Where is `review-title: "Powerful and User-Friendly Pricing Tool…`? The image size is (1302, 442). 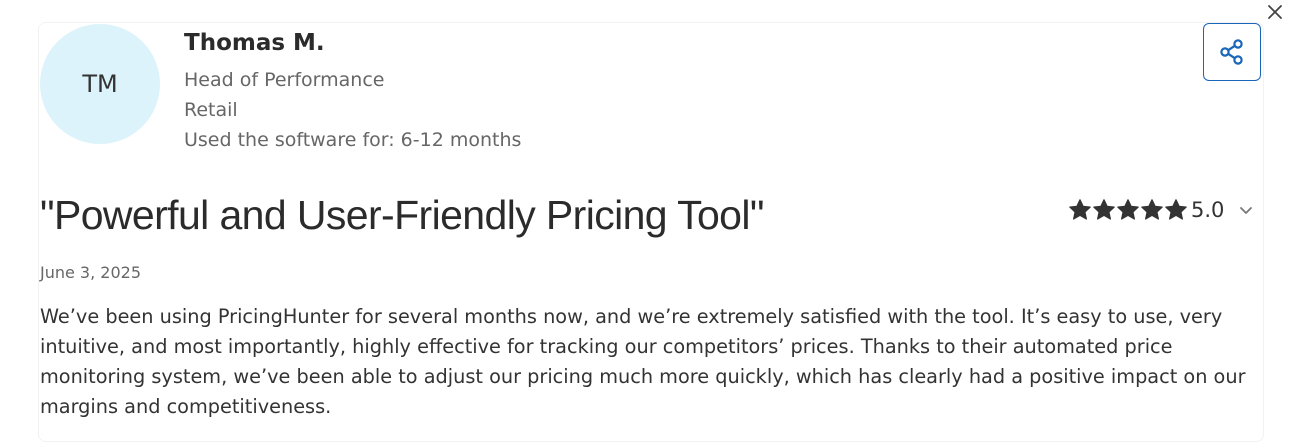 review-title: "Powerful and User-Friendly Pricing Tool… is located at coordinates (402, 215).